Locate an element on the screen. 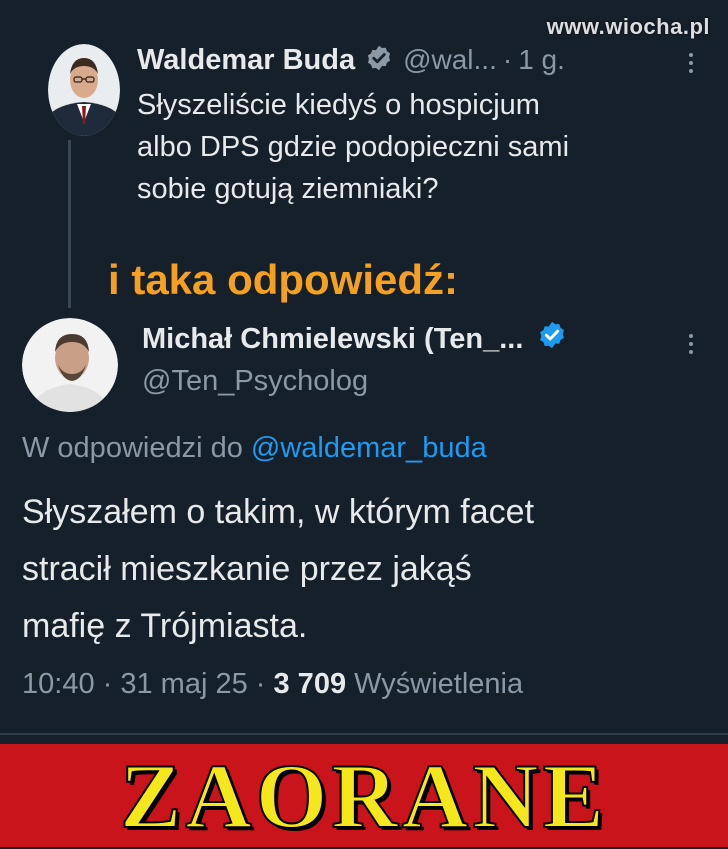 This screenshot has height=849, width=728. tweet2-meta: 10:40 · 31 maj 25 · 3 709 Wyświetlenia is located at coordinates (272, 684).